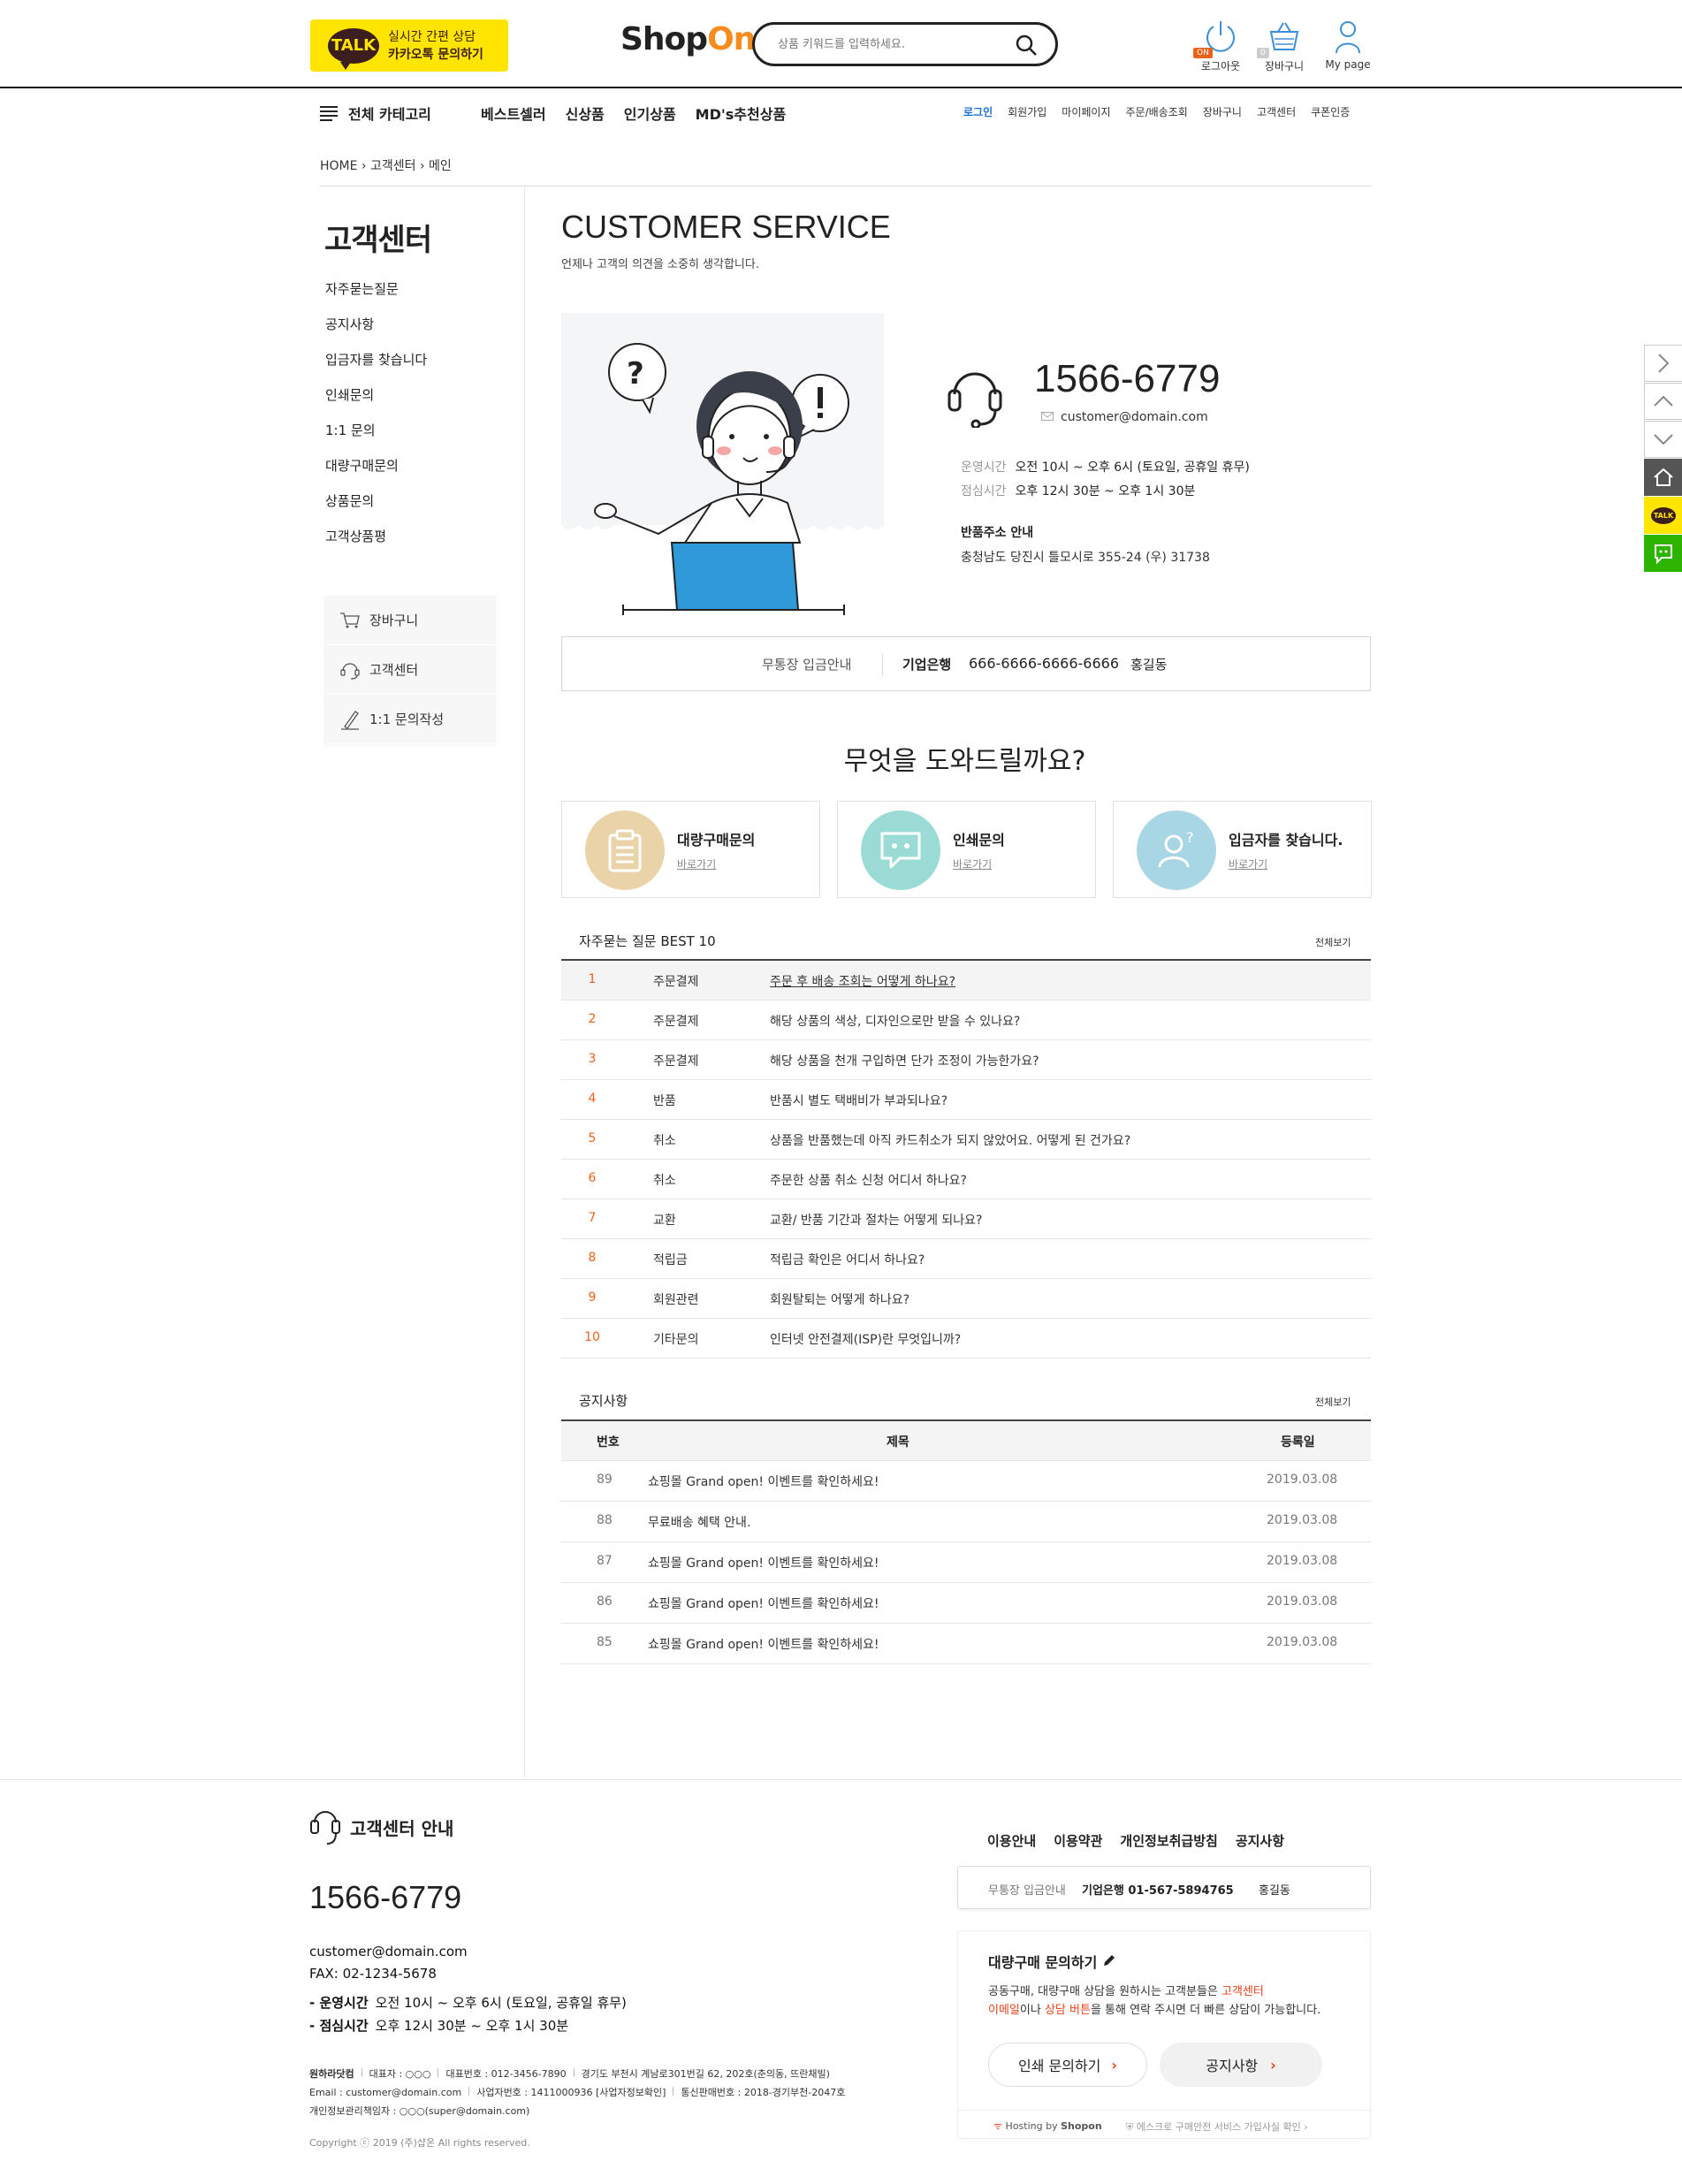 This screenshot has width=1682, height=2184. I want to click on bulk-desc-consult-link: 상담 버튼, so click(1068, 2010).